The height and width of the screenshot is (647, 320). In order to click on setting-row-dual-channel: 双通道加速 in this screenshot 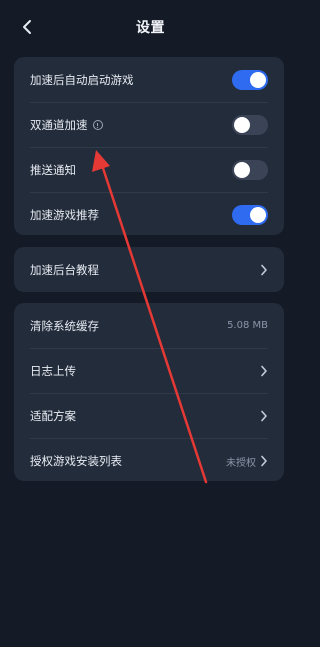, I will do `click(149, 124)`.